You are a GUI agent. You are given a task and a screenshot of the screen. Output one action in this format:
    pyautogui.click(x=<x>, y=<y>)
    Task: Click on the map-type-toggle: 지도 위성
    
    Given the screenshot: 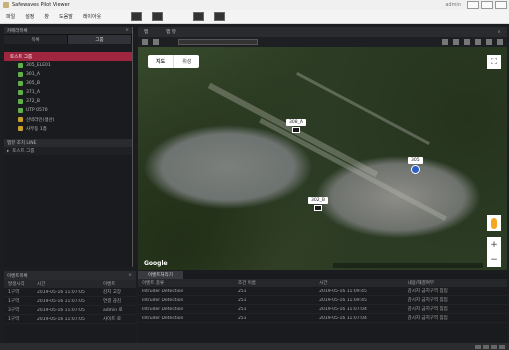 What is the action you would take?
    pyautogui.click(x=174, y=61)
    